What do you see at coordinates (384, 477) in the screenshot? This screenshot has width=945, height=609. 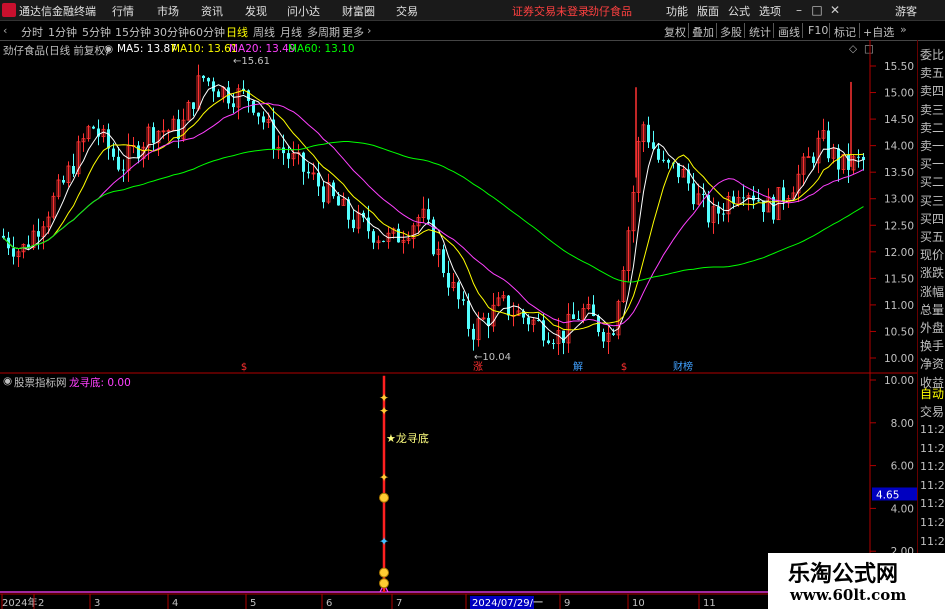 I see `butterfly-icon: ✦` at bounding box center [384, 477].